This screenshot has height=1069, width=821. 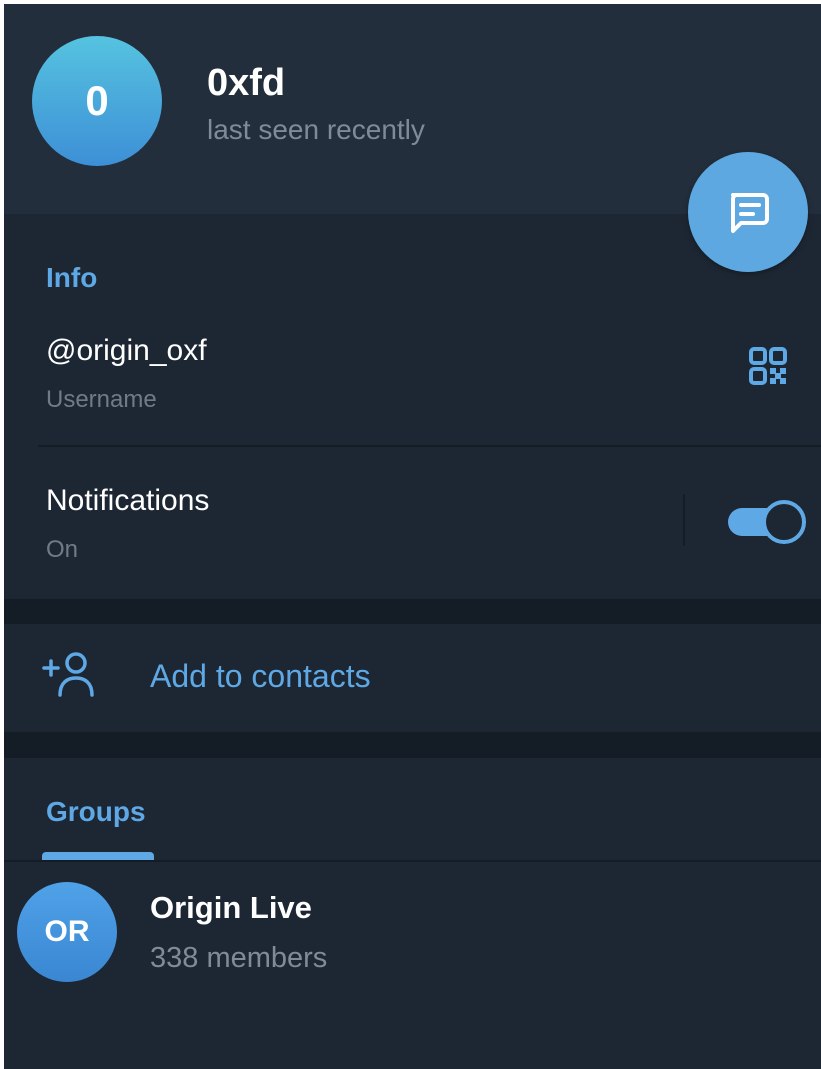 What do you see at coordinates (231, 907) in the screenshot?
I see `group-name: Origin Live` at bounding box center [231, 907].